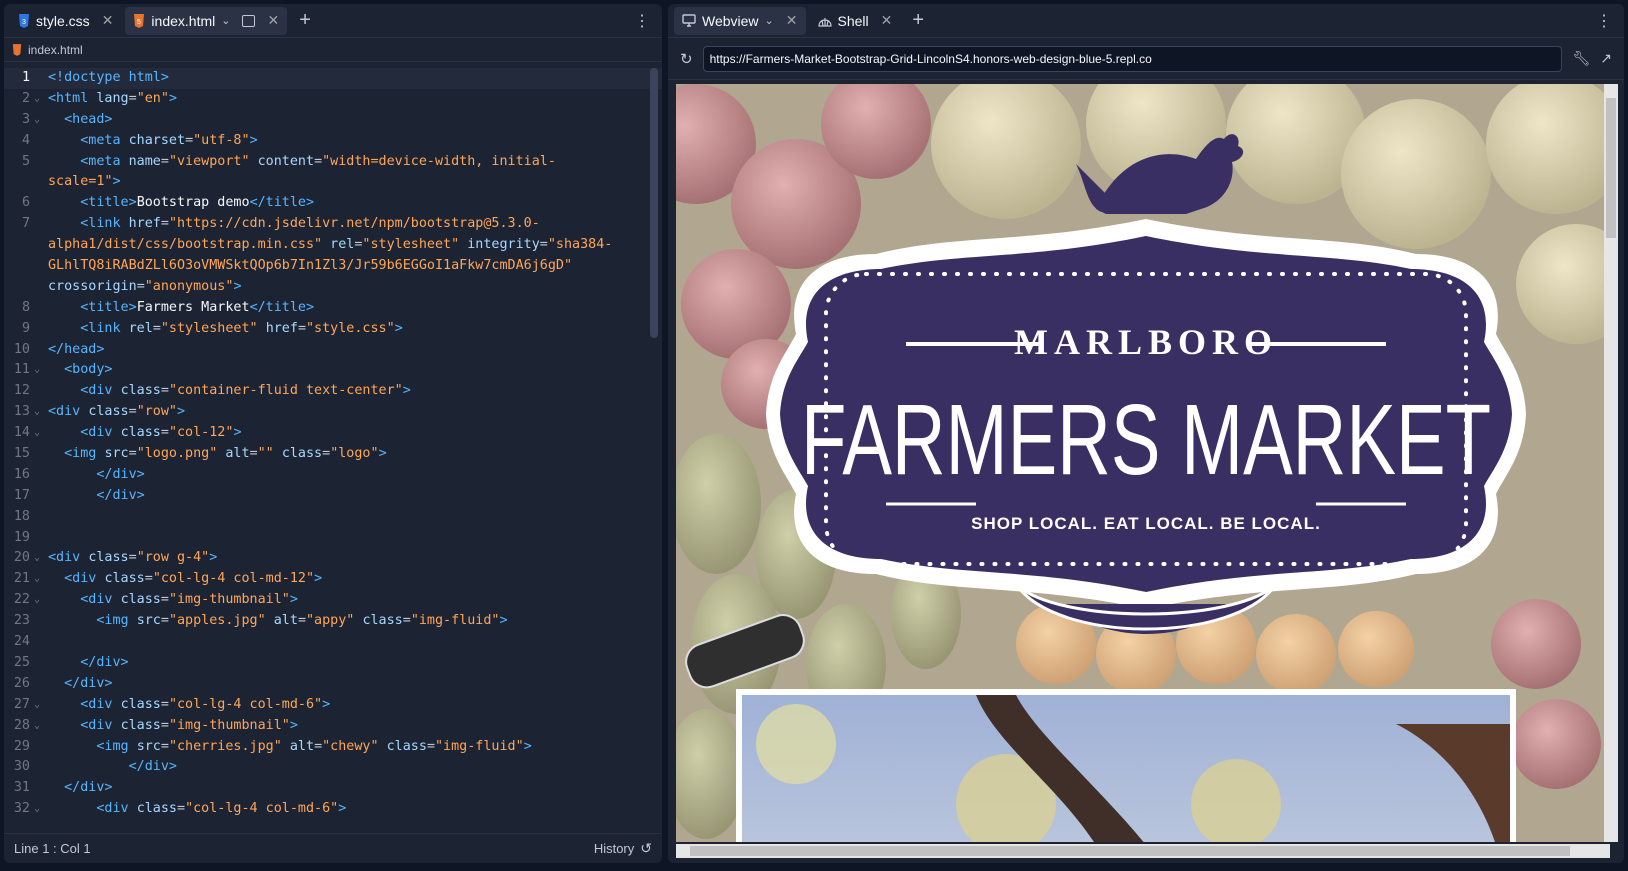 The image size is (1628, 871). Describe the element at coordinates (206, 20) in the screenshot. I see `tab-index-html: 5 index.html ⌄ ✕` at that location.